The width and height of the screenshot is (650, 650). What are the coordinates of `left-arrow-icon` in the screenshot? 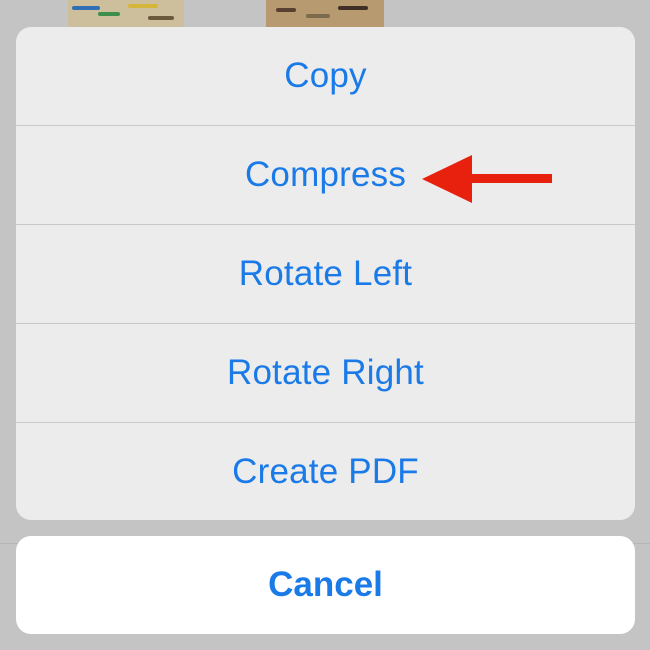 It's located at (487, 179).